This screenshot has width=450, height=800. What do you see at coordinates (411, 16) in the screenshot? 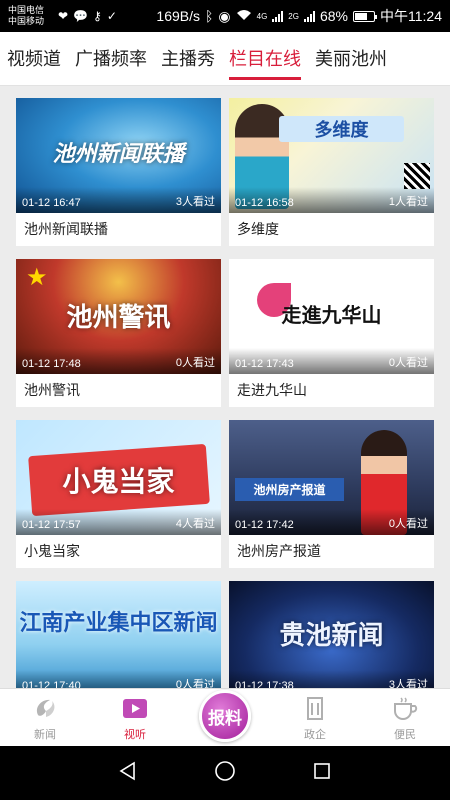
I see `clock: 中午11:24` at bounding box center [411, 16].